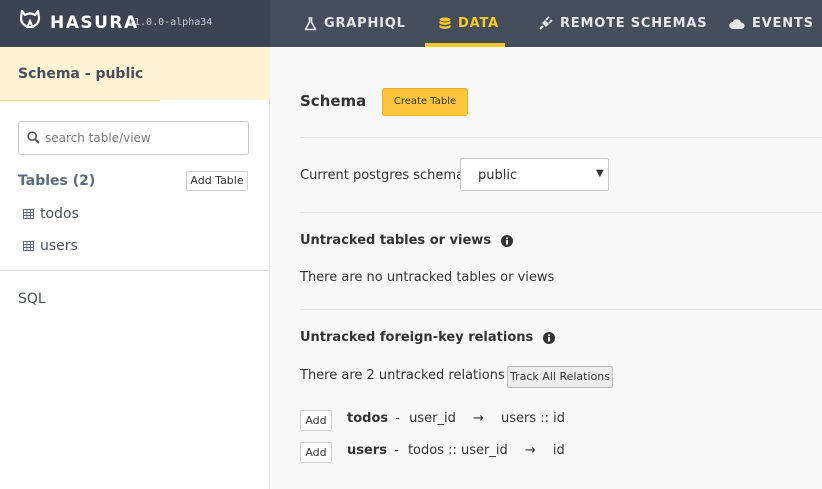 The width and height of the screenshot is (822, 489). What do you see at coordinates (534, 174) in the screenshot?
I see `schema-select: public ▼` at bounding box center [534, 174].